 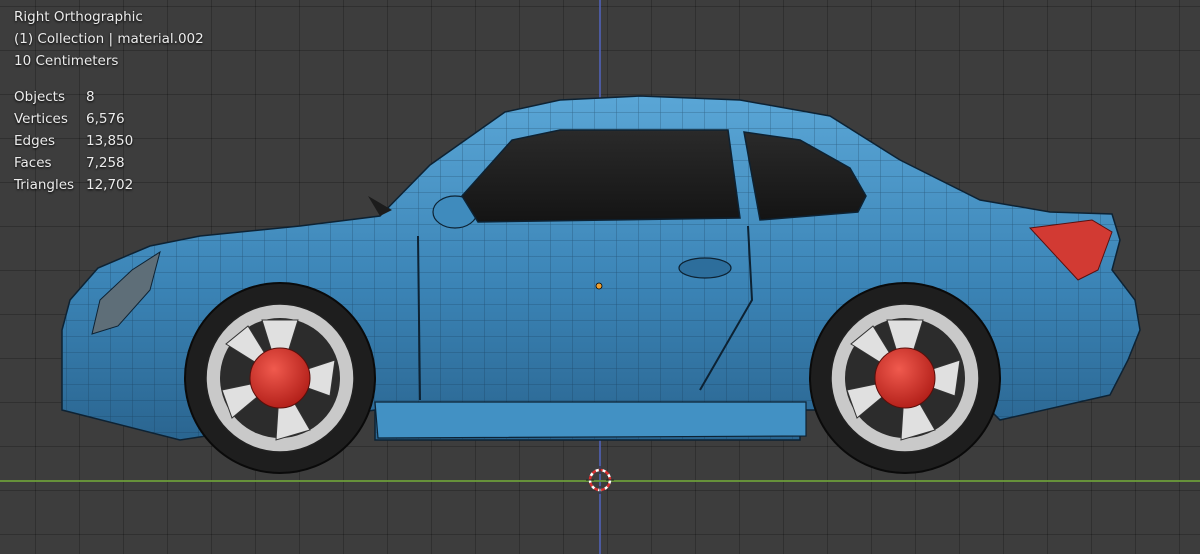 I want to click on stat-vertices: Vertices 6,576, so click(x=109, y=119).